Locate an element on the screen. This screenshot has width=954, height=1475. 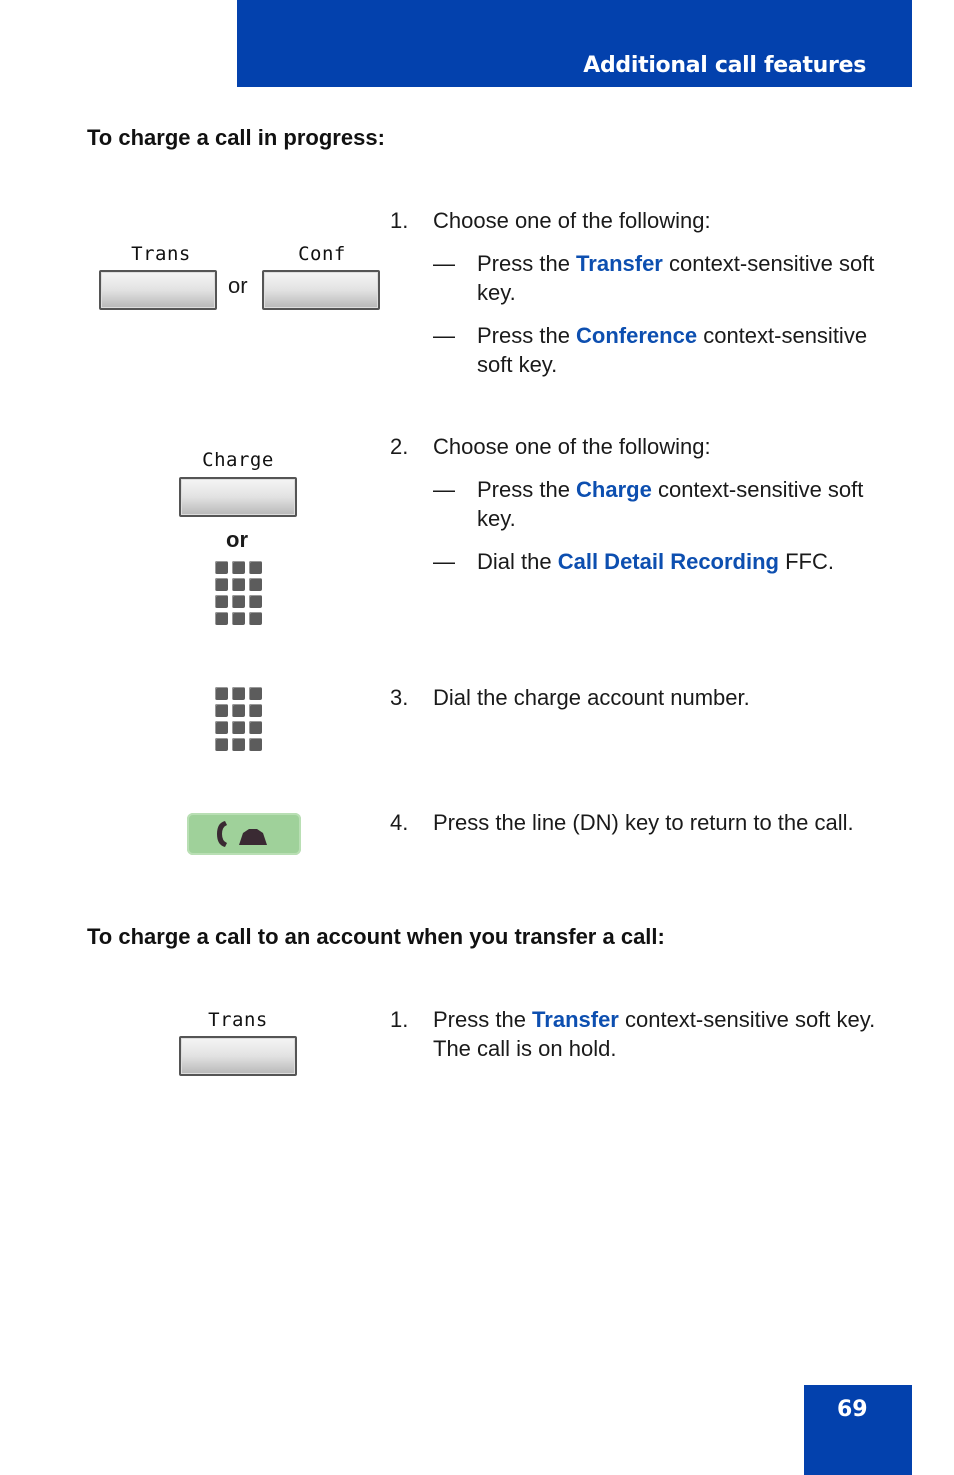
option-text: FFC. is located at coordinates (806, 561).